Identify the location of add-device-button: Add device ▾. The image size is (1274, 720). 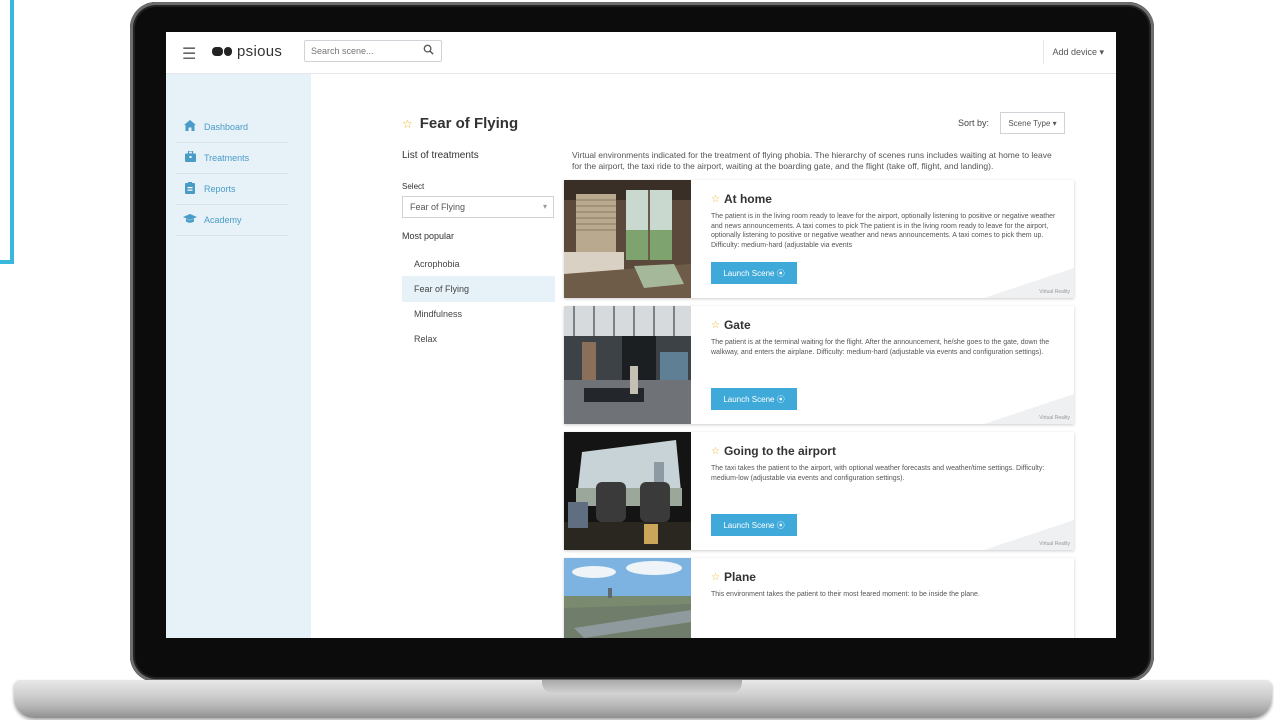
(1077, 52).